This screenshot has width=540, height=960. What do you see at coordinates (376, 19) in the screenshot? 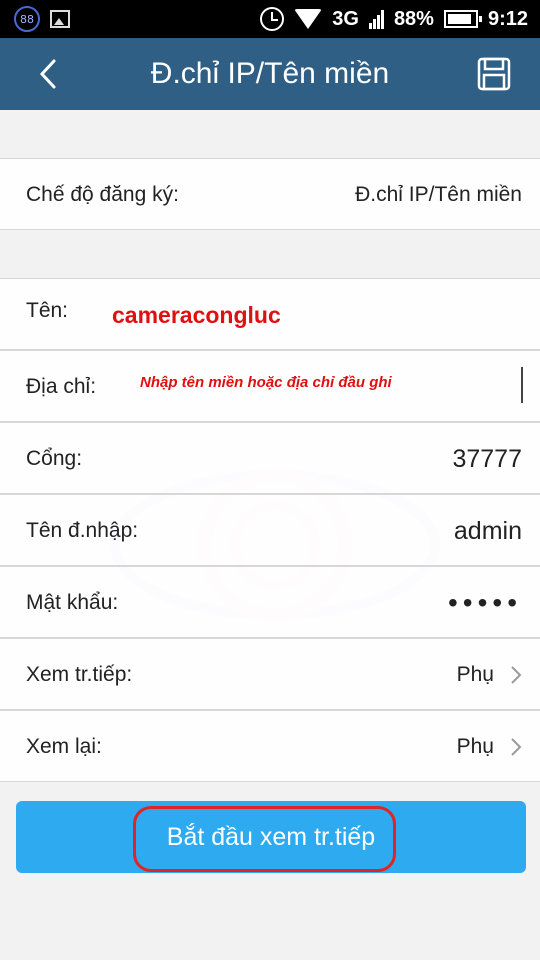
I see `signal-icon` at bounding box center [376, 19].